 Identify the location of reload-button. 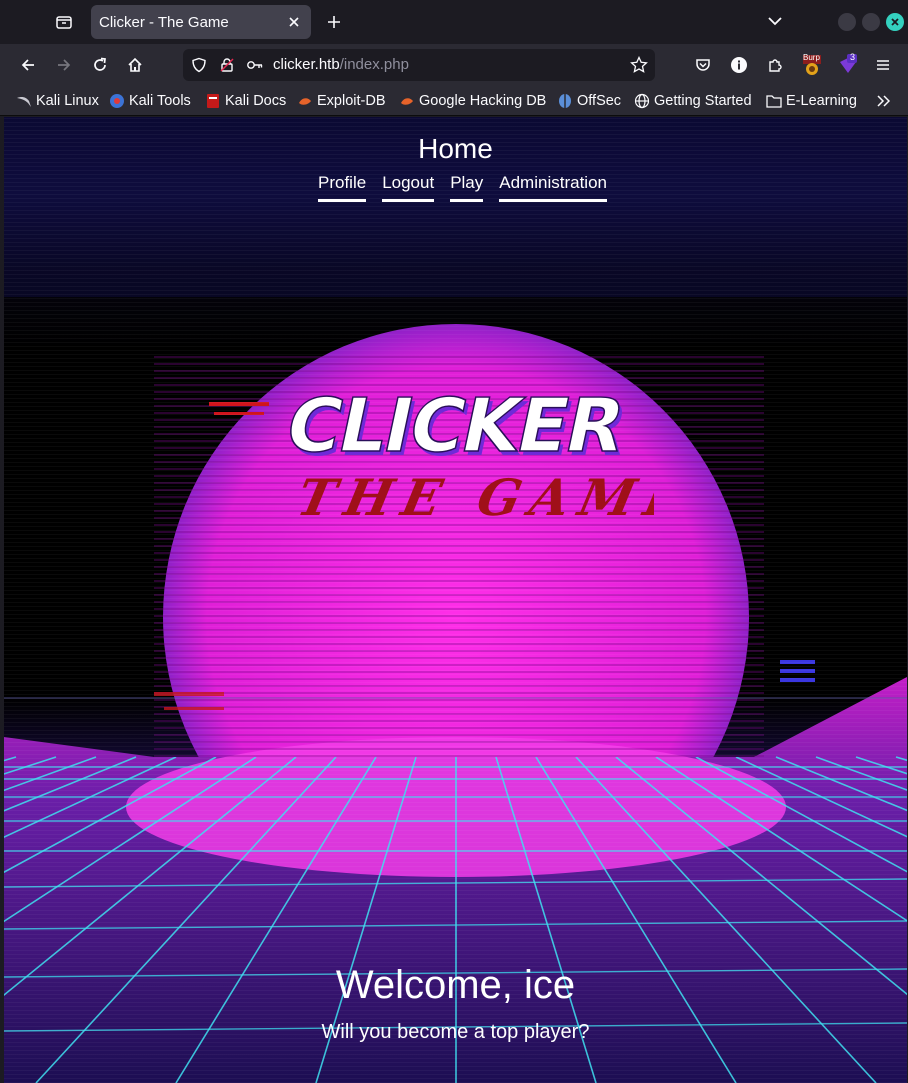
(100, 65).